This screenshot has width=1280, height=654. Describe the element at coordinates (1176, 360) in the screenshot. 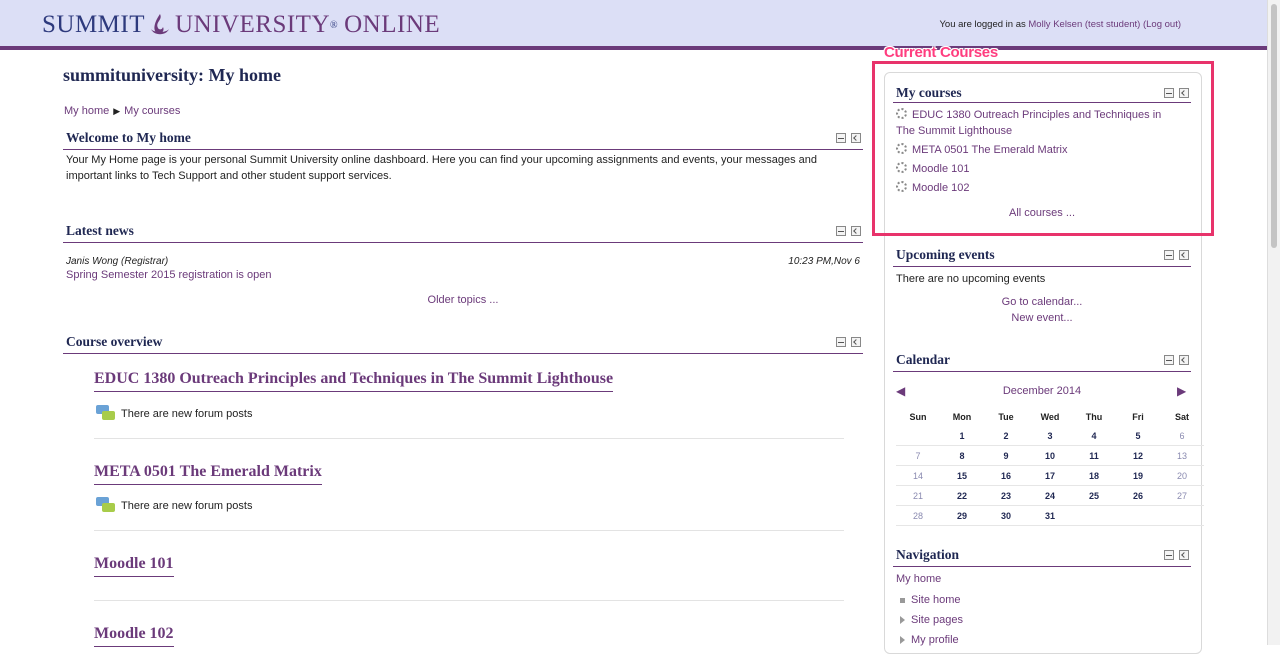

I see `calendar-block-controls` at that location.